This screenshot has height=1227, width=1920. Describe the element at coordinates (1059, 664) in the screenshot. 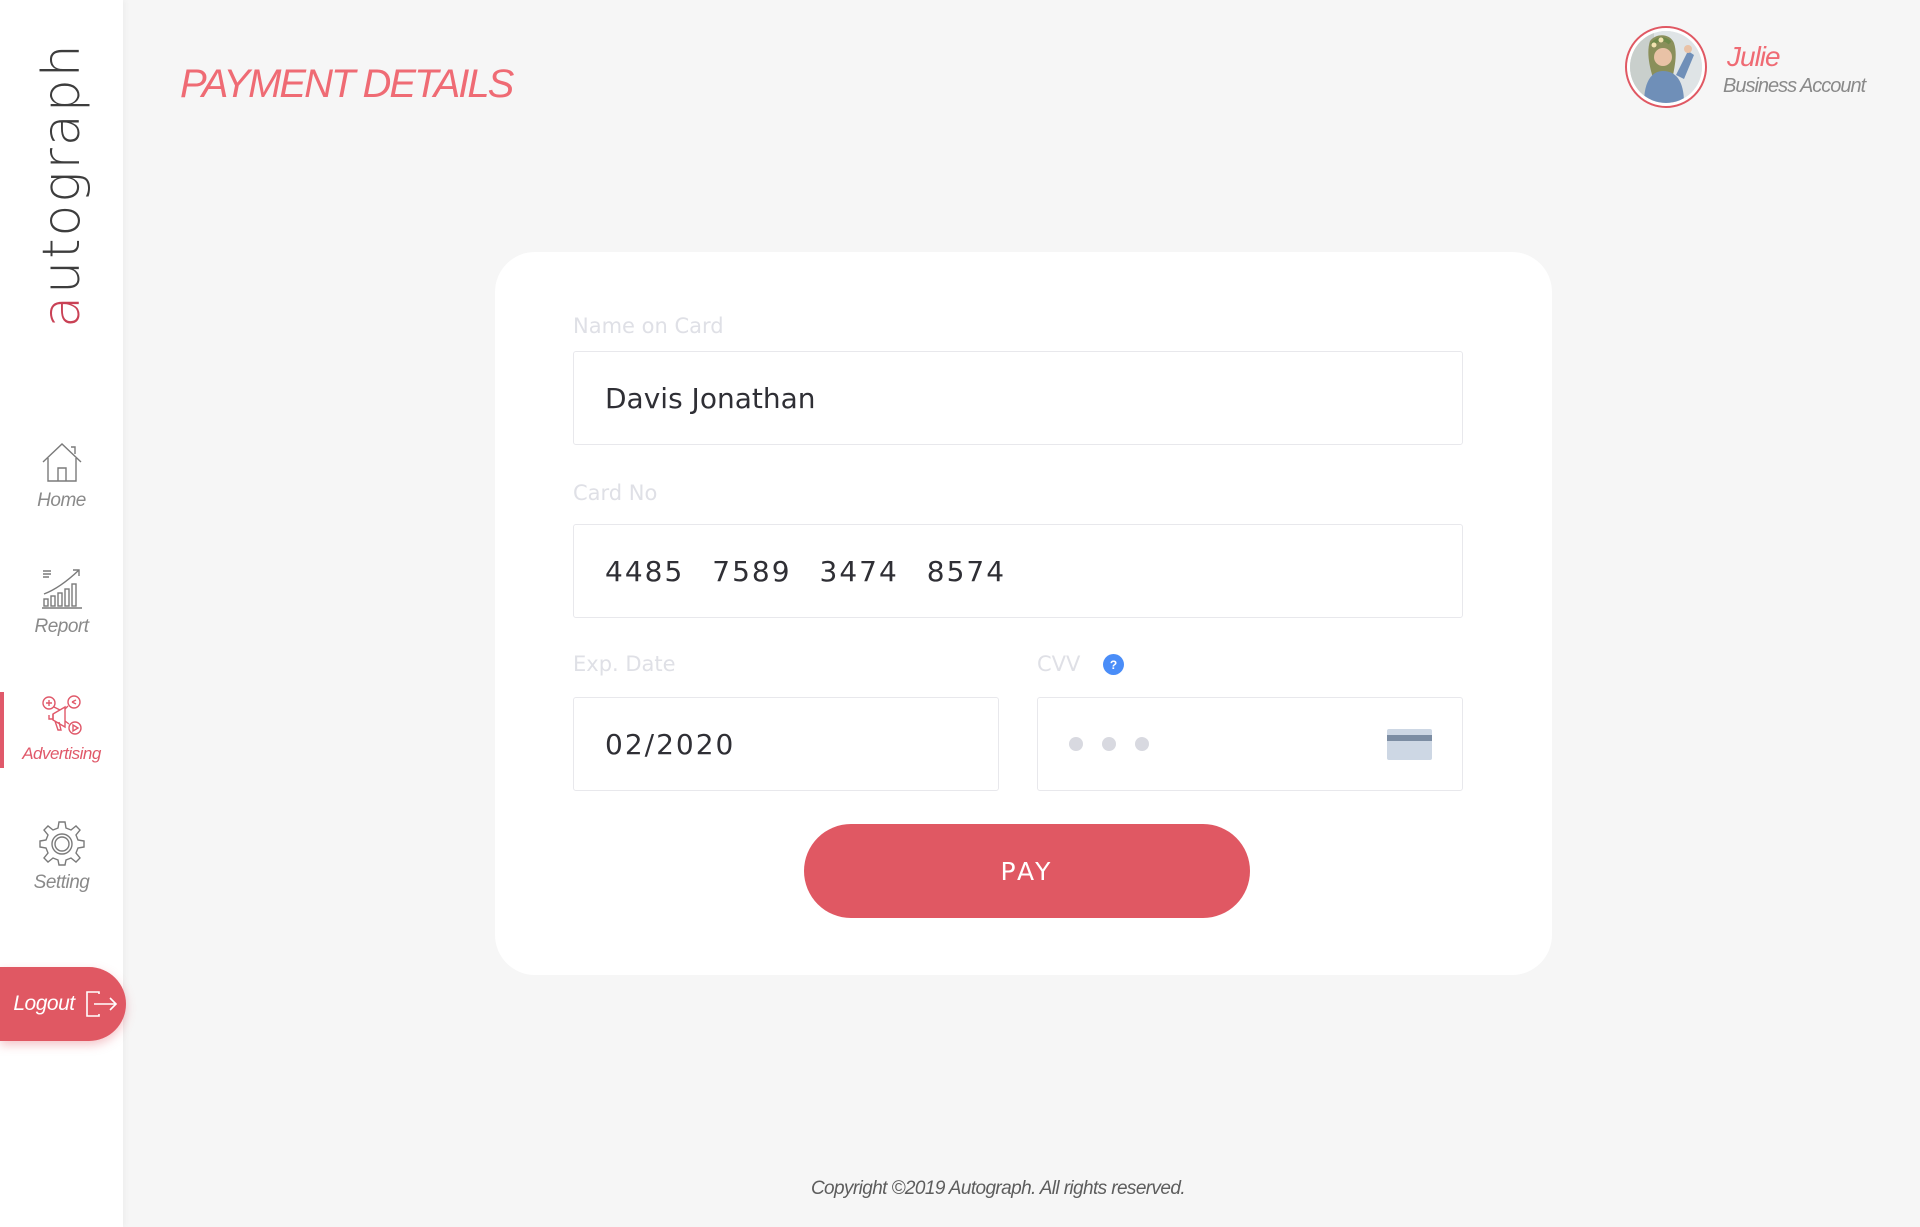

I see `cvv-label: CVV` at that location.